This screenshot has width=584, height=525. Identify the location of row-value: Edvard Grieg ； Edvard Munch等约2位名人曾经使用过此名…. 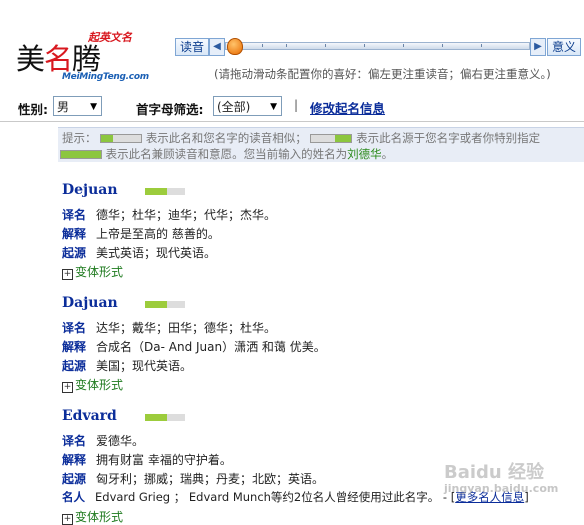
(275, 497).